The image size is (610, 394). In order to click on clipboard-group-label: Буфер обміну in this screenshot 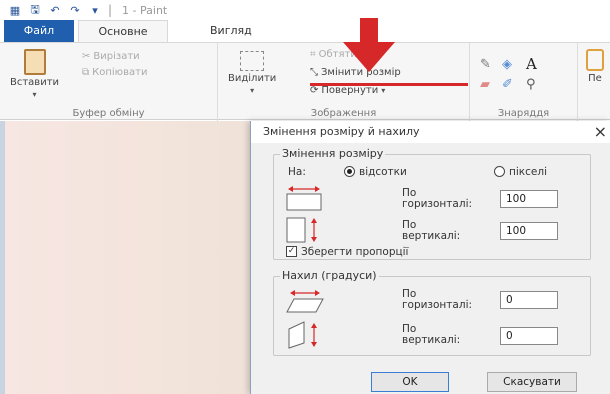, I will do `click(108, 113)`.